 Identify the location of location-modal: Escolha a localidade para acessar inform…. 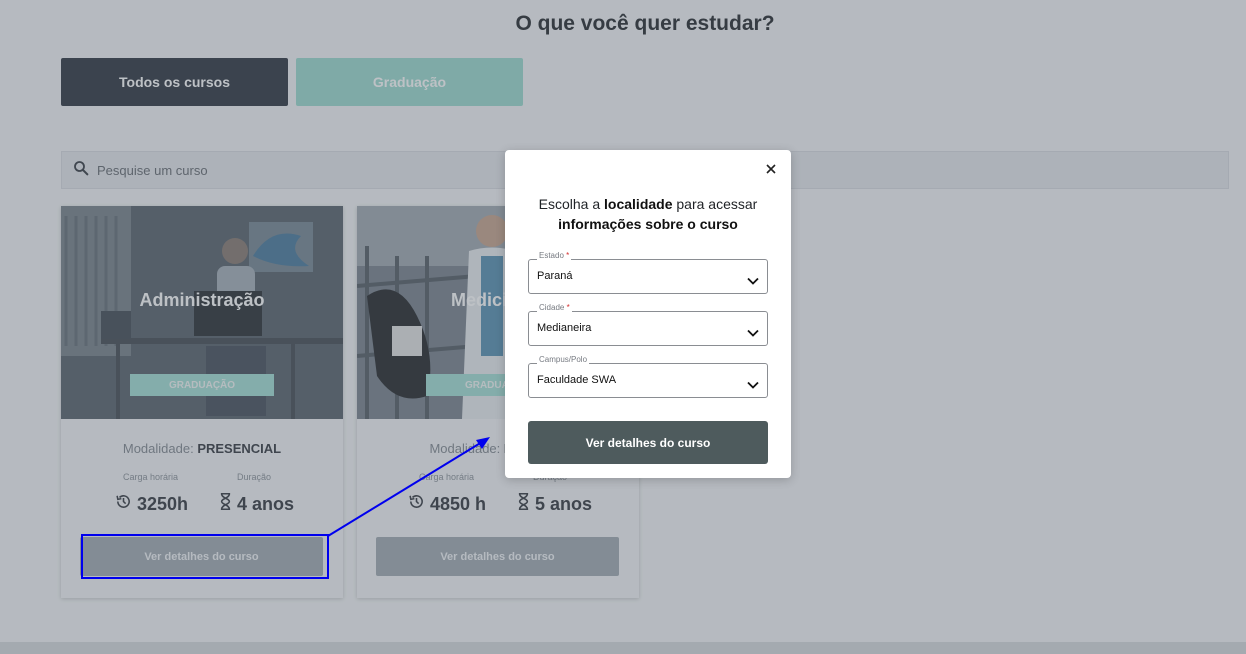
(648, 314).